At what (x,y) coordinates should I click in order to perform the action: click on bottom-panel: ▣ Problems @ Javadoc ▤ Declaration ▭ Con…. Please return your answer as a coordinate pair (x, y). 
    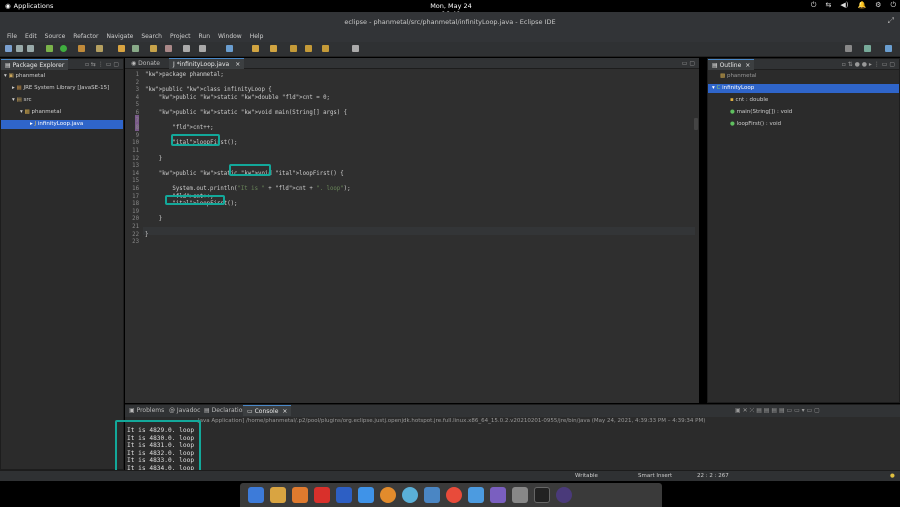
    Looking at the image, I should click on (512, 438).